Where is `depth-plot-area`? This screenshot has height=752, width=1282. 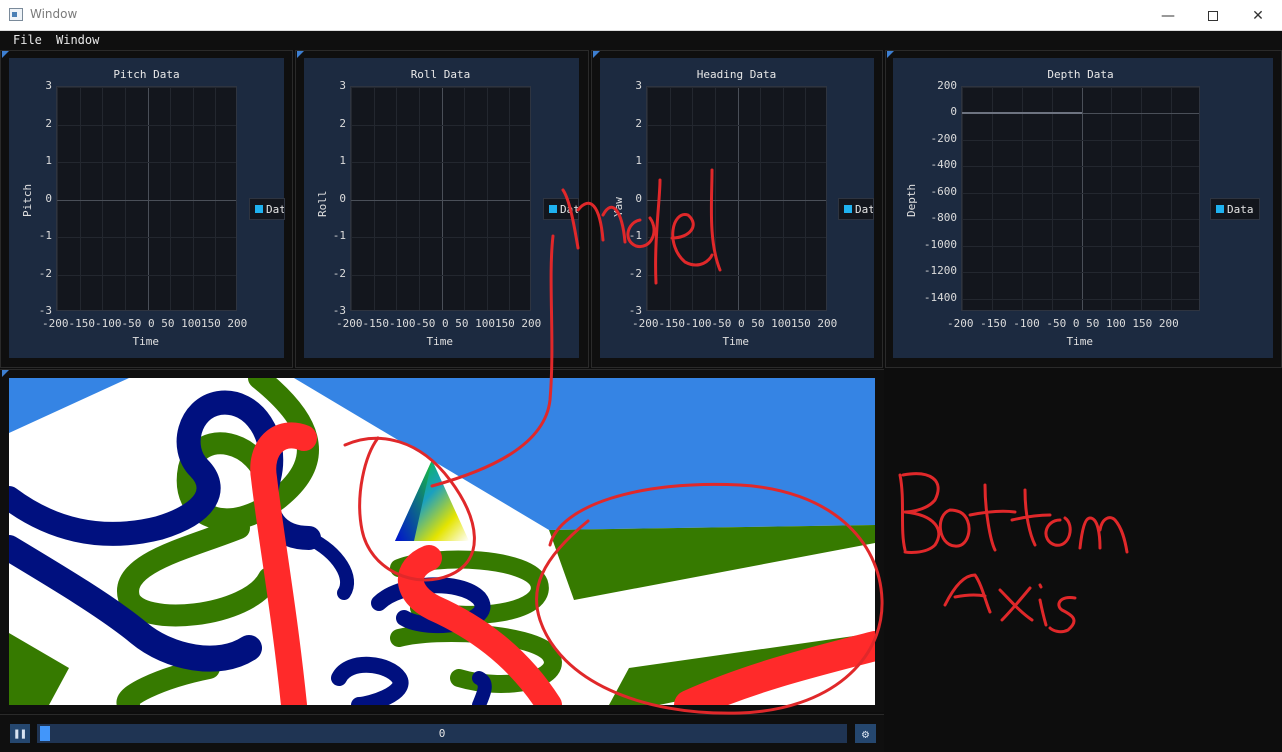
depth-plot-area is located at coordinates (1080, 198).